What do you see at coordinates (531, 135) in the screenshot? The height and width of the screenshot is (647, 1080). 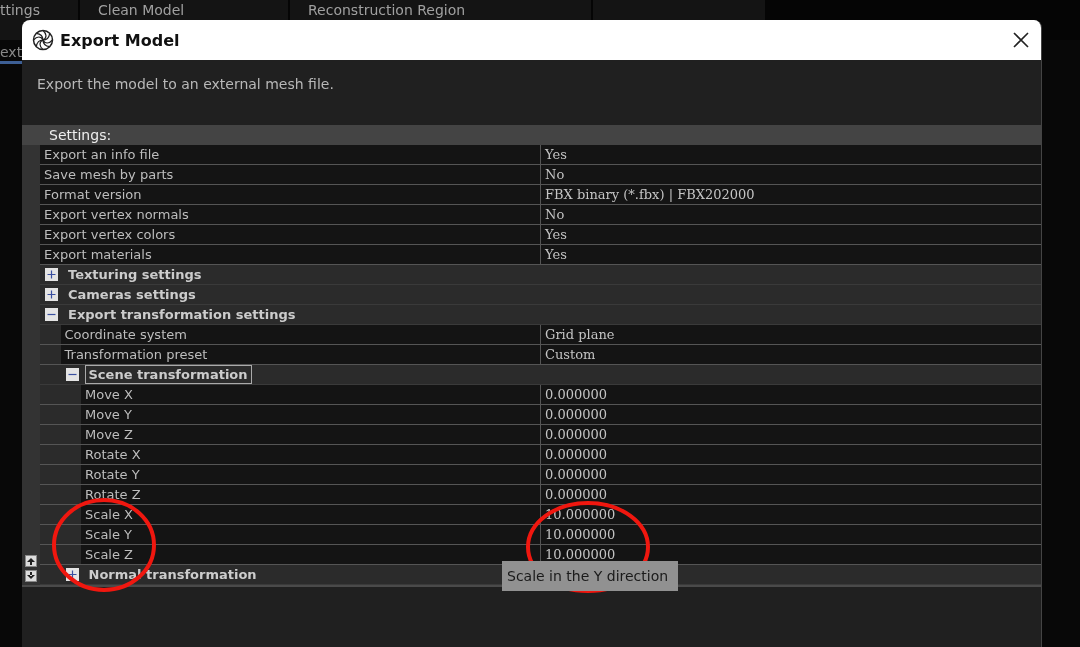 I see `section-header: Settings:` at bounding box center [531, 135].